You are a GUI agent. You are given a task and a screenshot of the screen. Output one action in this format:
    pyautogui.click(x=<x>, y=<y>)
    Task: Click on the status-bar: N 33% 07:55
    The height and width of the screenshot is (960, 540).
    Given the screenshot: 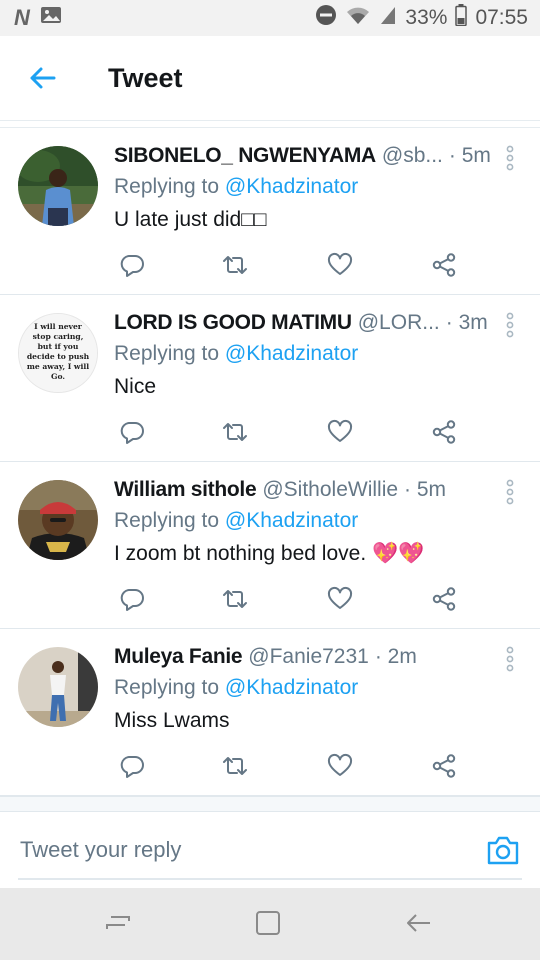 What is the action you would take?
    pyautogui.click(x=270, y=18)
    